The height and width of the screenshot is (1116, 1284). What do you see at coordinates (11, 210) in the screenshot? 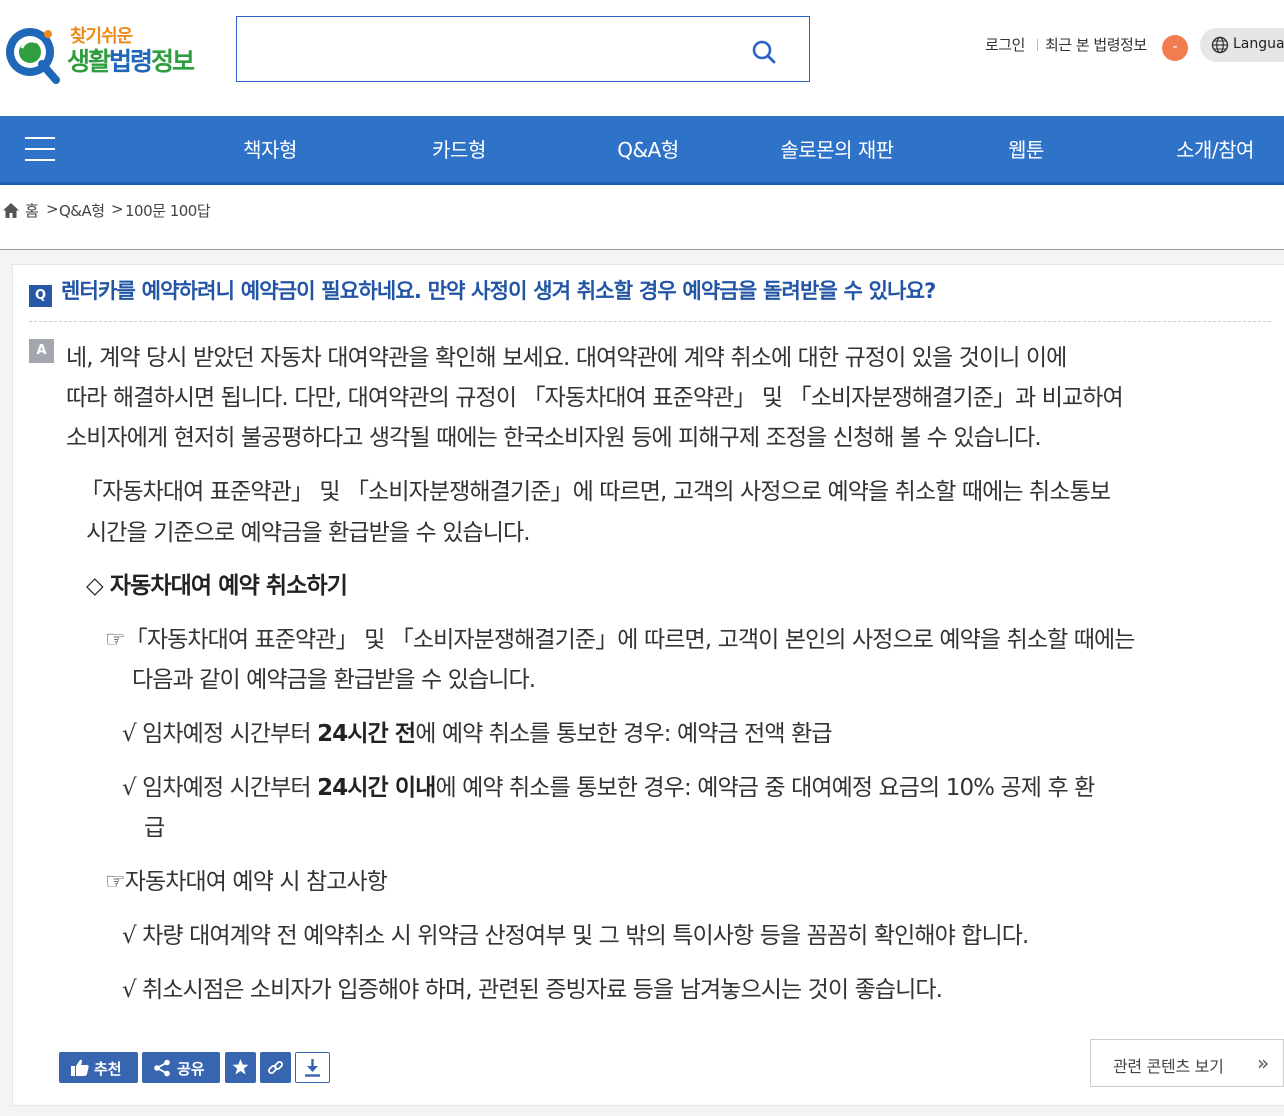
I see `home-icon` at bounding box center [11, 210].